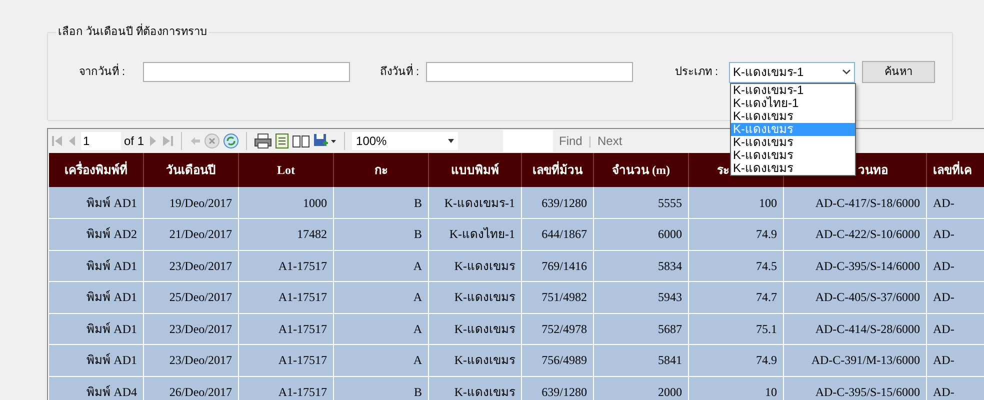 This screenshot has height=400, width=984. Describe the element at coordinates (475, 234) in the screenshot. I see `table-cell: K-แดงไทย-1` at that location.